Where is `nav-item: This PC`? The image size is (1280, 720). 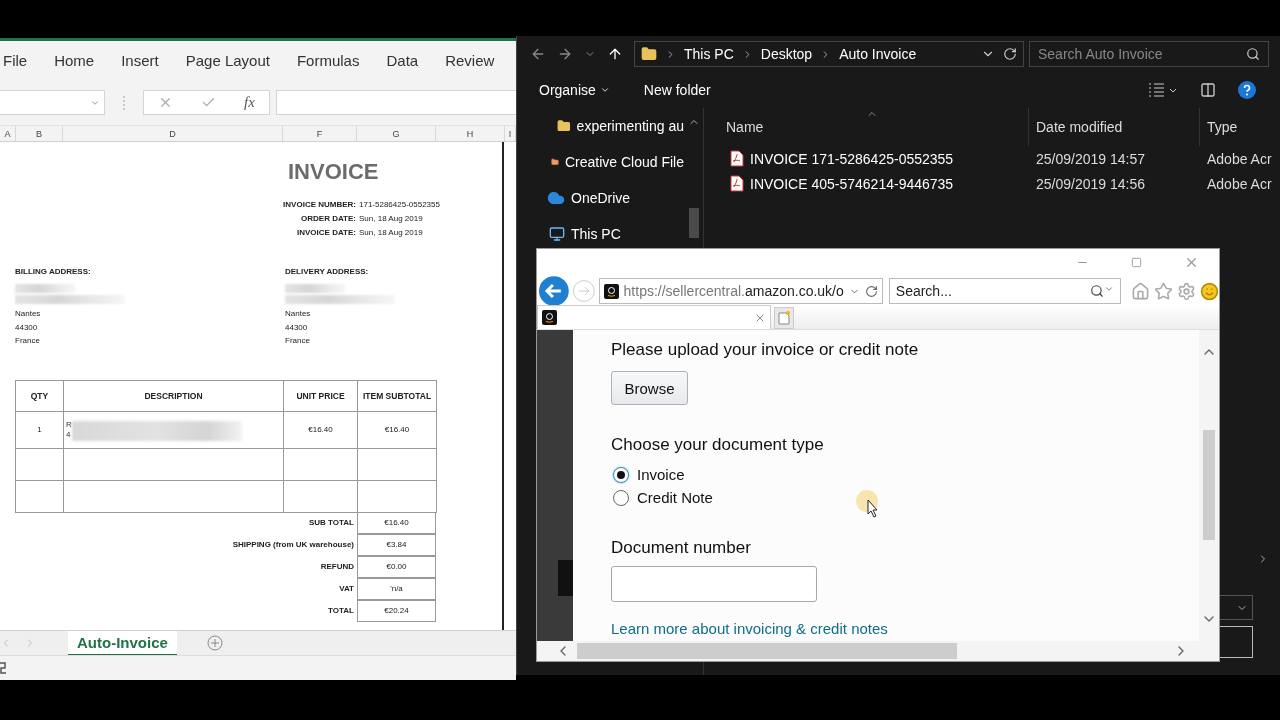 nav-item: This PC is located at coordinates (600, 234).